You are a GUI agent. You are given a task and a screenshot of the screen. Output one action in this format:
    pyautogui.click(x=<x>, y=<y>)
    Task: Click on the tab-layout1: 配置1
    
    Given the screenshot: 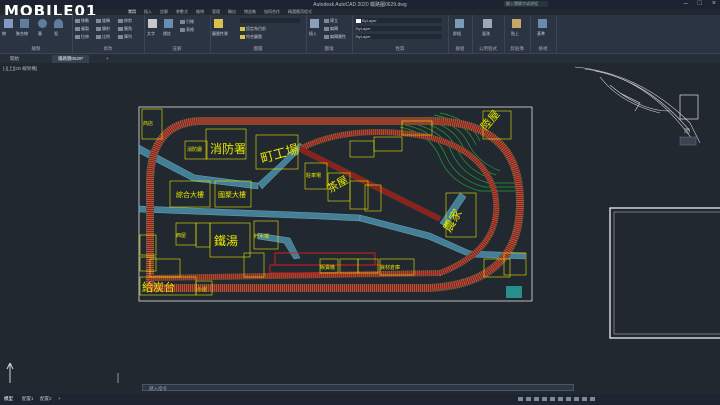 What is the action you would take?
    pyautogui.click(x=28, y=399)
    